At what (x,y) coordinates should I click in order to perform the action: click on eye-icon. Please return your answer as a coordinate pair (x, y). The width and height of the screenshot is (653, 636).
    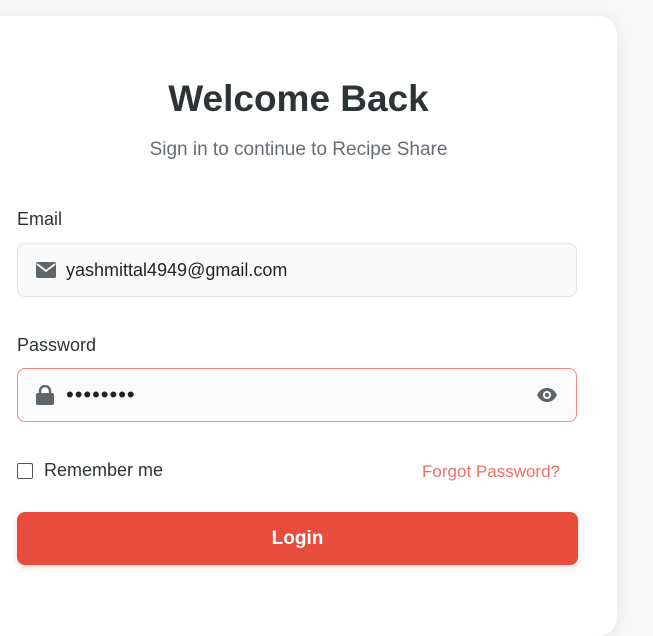
    Looking at the image, I should click on (547, 395).